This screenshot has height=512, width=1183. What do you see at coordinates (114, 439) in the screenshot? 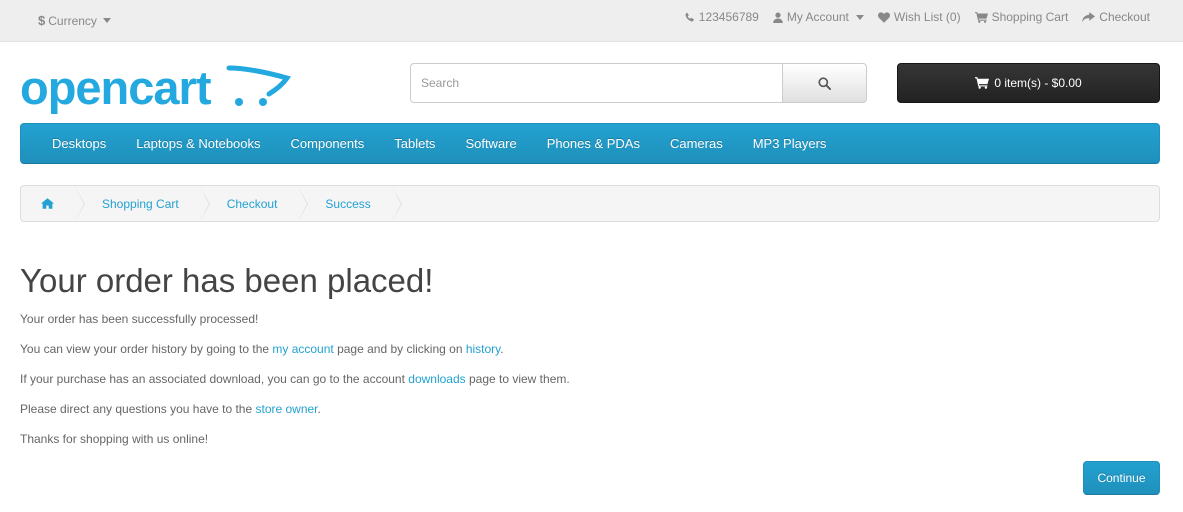
I see `thanks-message: Thanks for shopping with us online!` at bounding box center [114, 439].